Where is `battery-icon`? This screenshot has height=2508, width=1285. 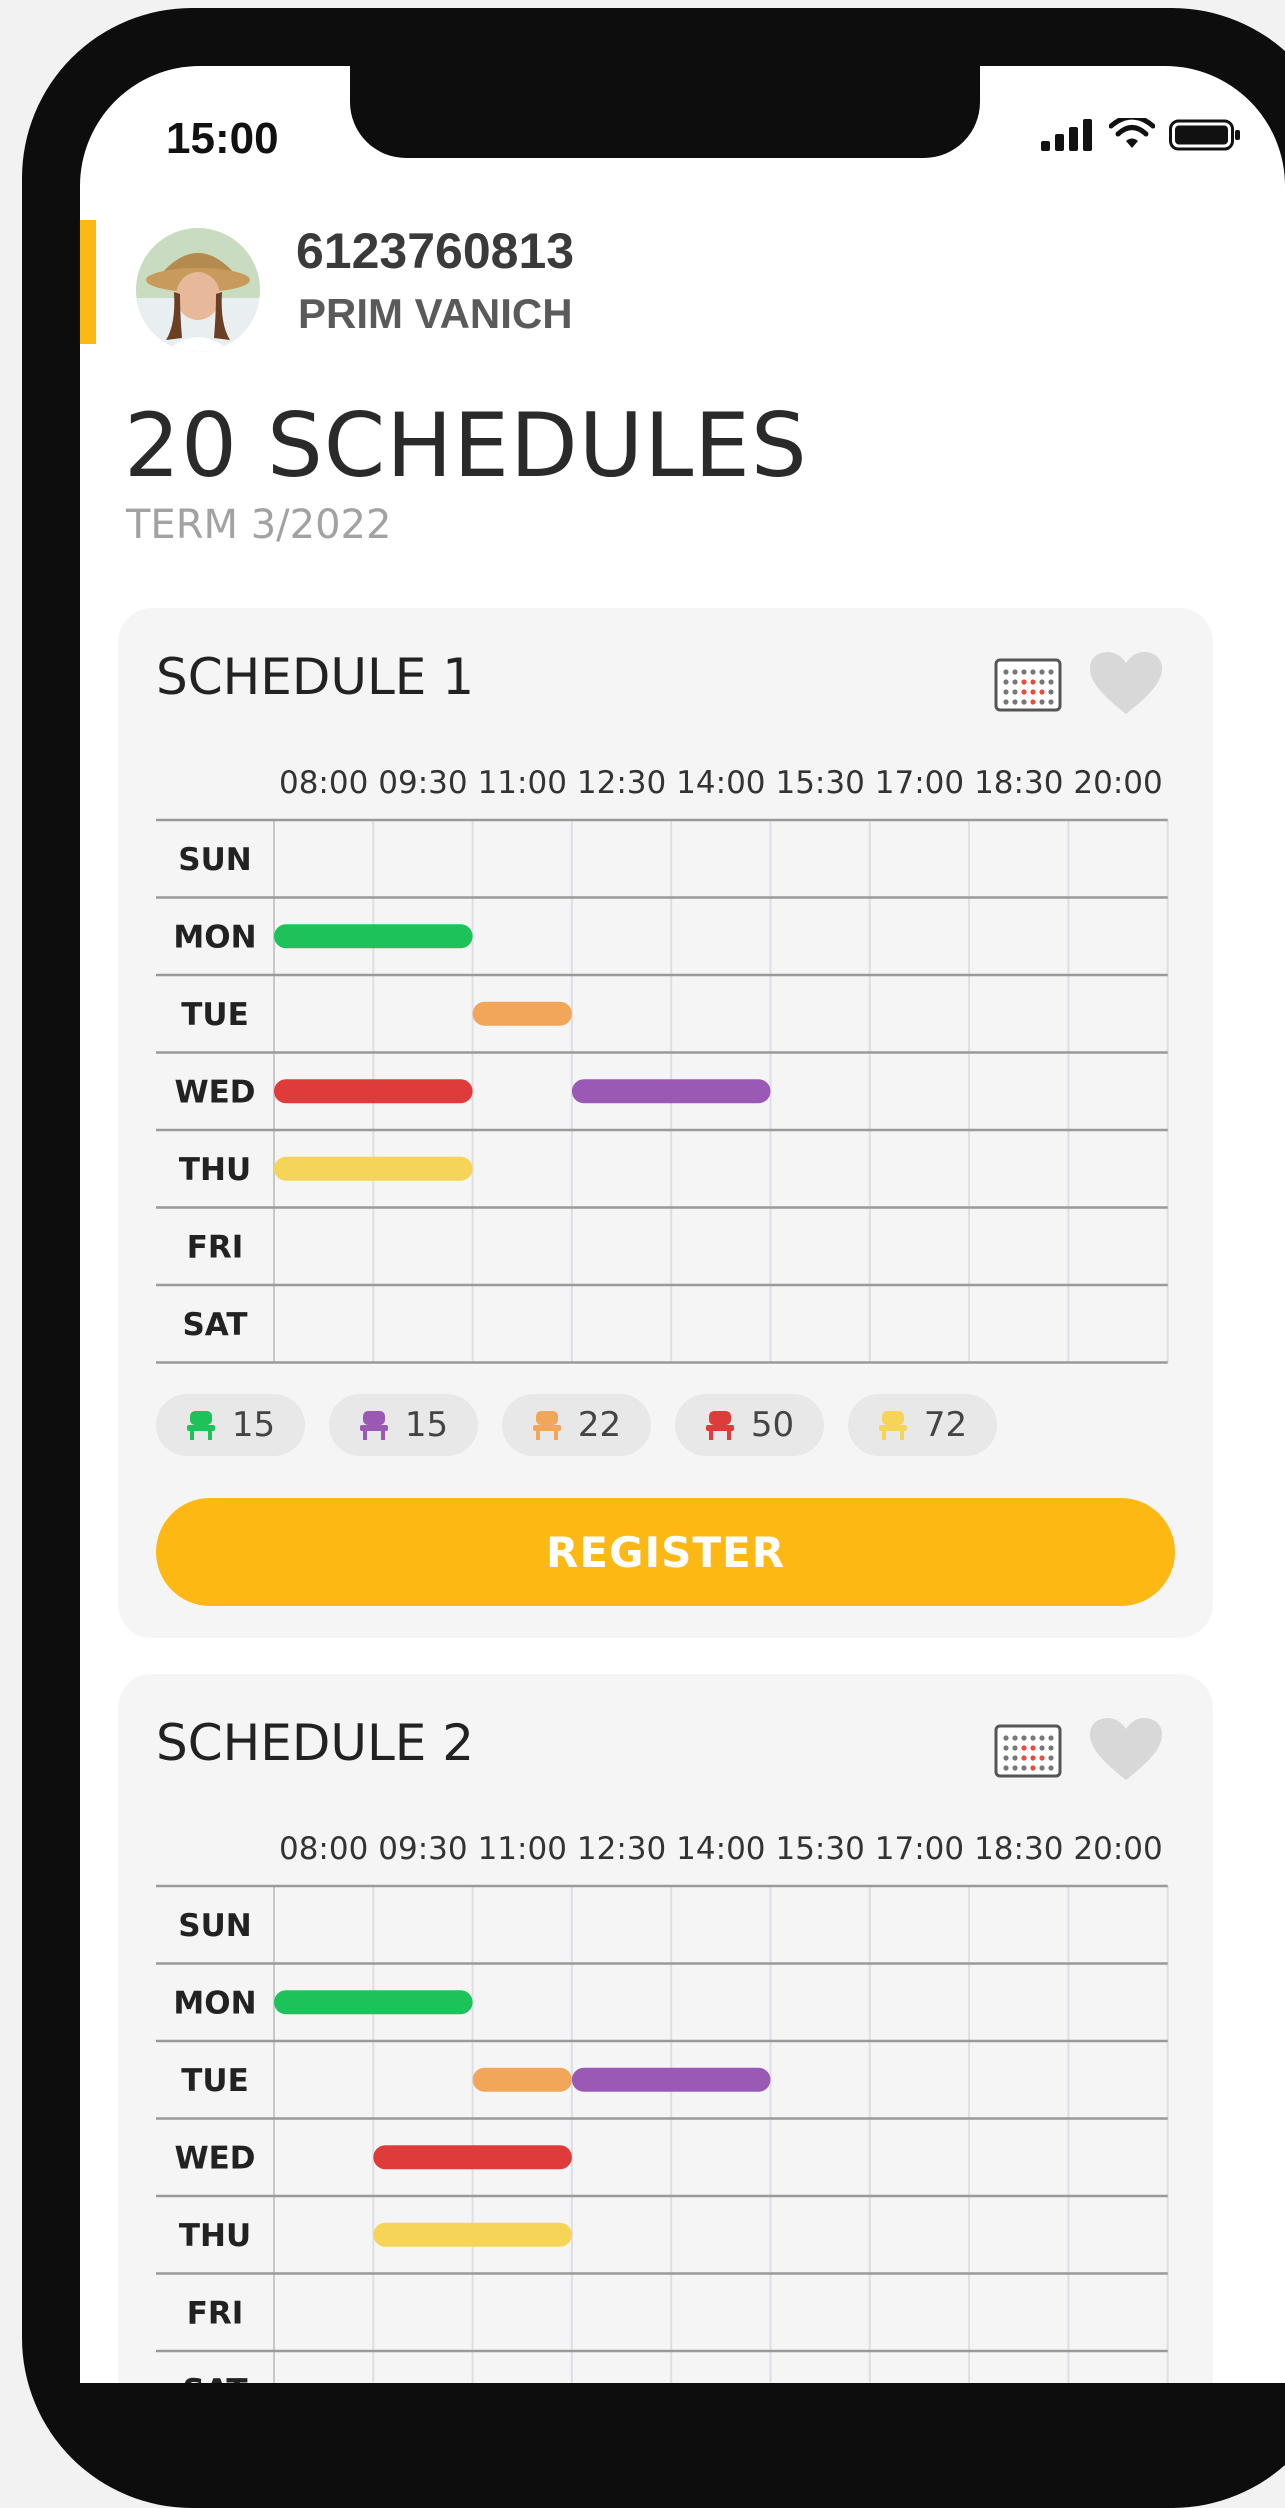 battery-icon is located at coordinates (1204, 135).